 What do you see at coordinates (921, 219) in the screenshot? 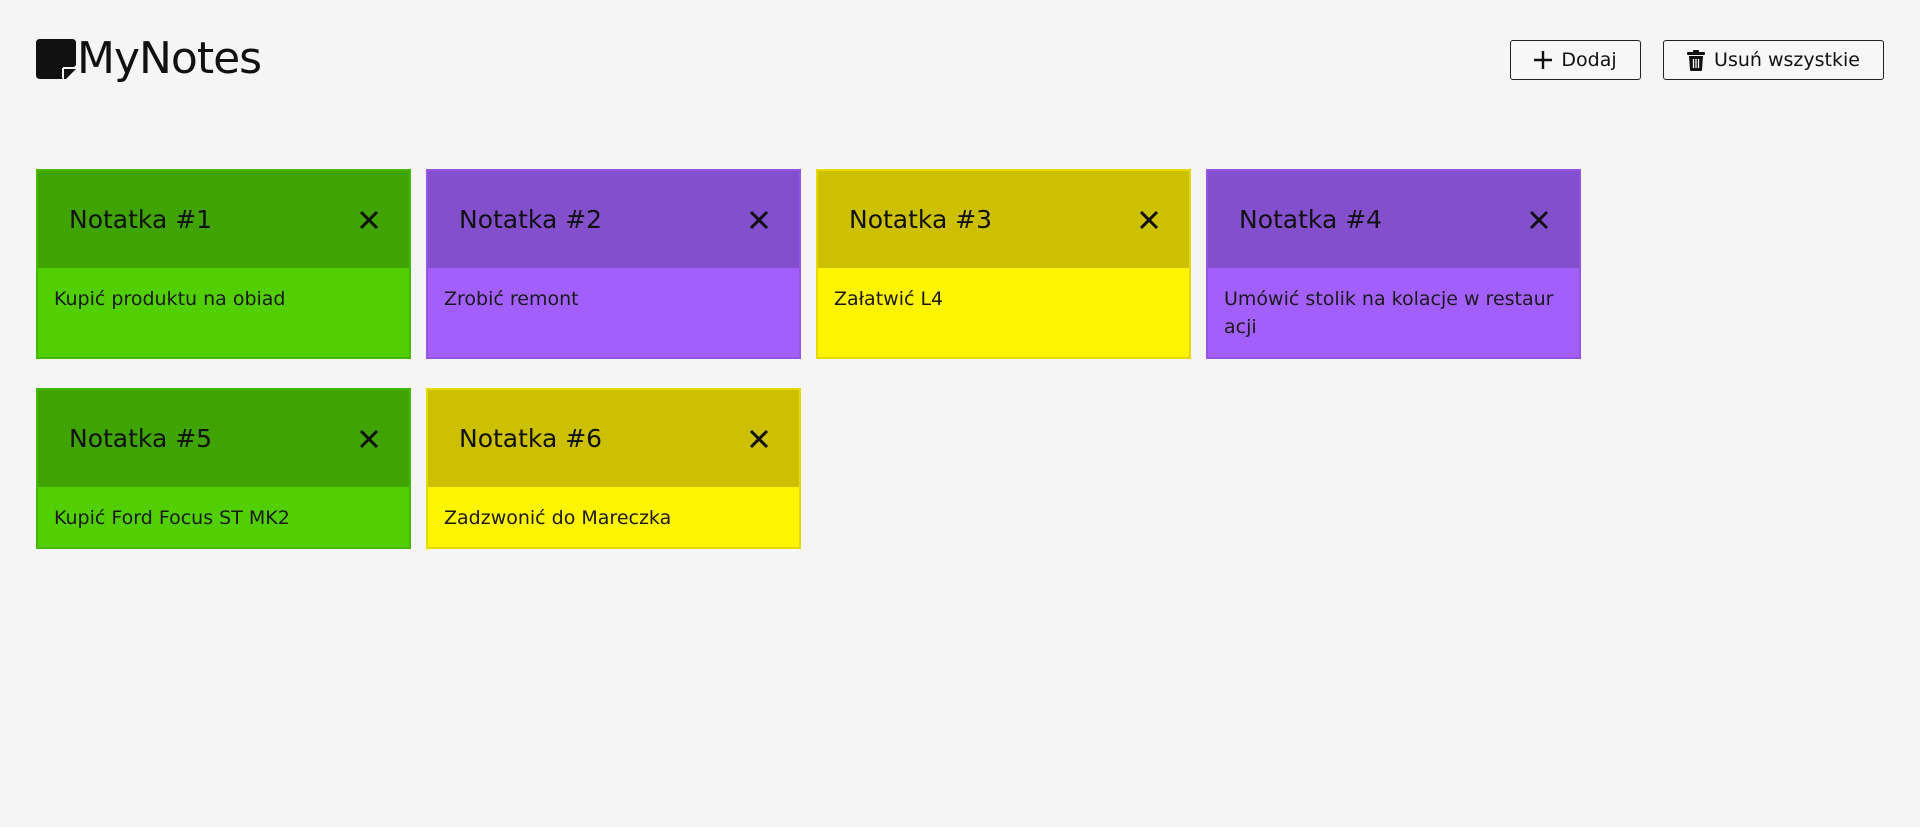
I see `note-title: Notatka #3` at bounding box center [921, 219].